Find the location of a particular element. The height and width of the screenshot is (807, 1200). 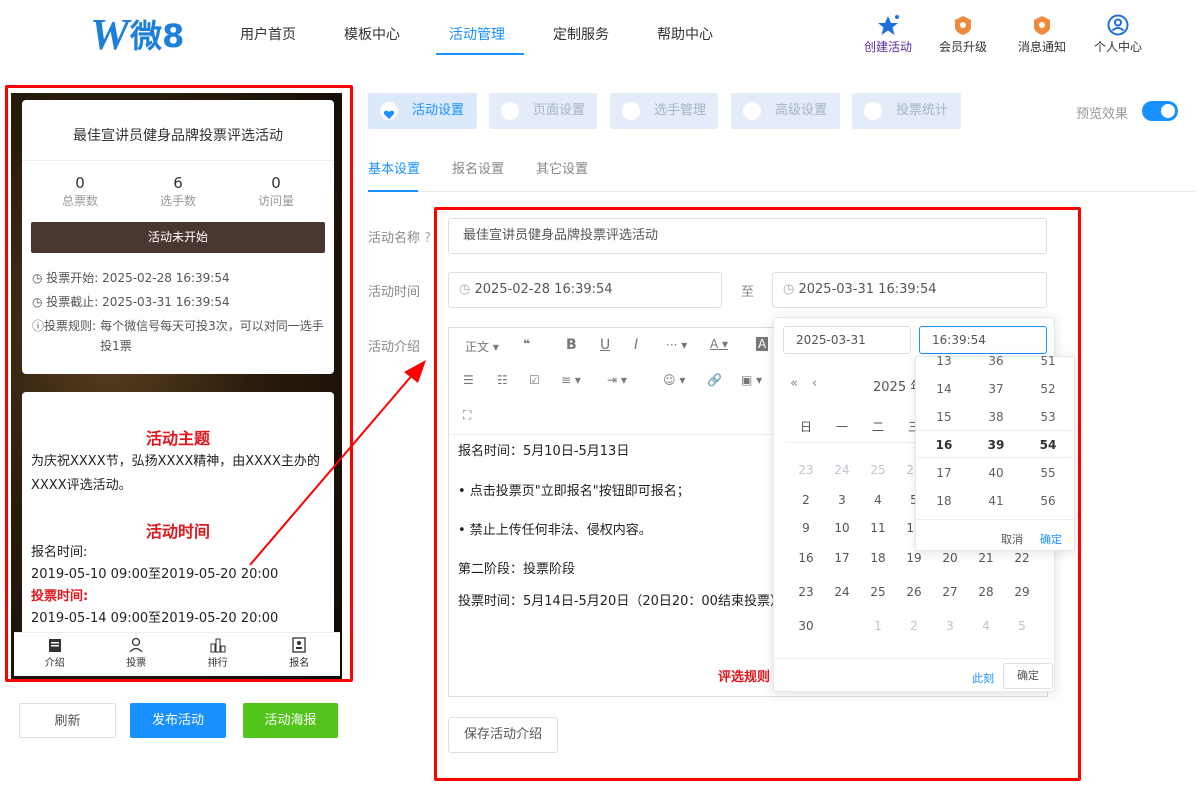

nav-home: 用户首页 is located at coordinates (268, 34).